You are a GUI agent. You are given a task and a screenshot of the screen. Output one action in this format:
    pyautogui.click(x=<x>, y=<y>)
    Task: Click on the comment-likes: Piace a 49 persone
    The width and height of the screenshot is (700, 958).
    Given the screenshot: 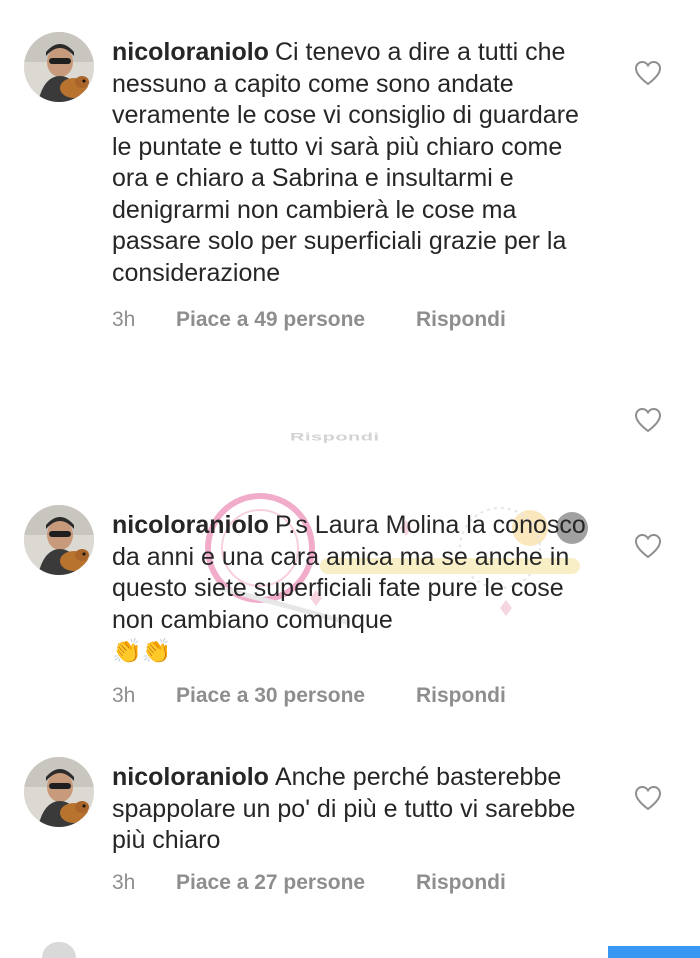 What is the action you would take?
    pyautogui.click(x=296, y=320)
    